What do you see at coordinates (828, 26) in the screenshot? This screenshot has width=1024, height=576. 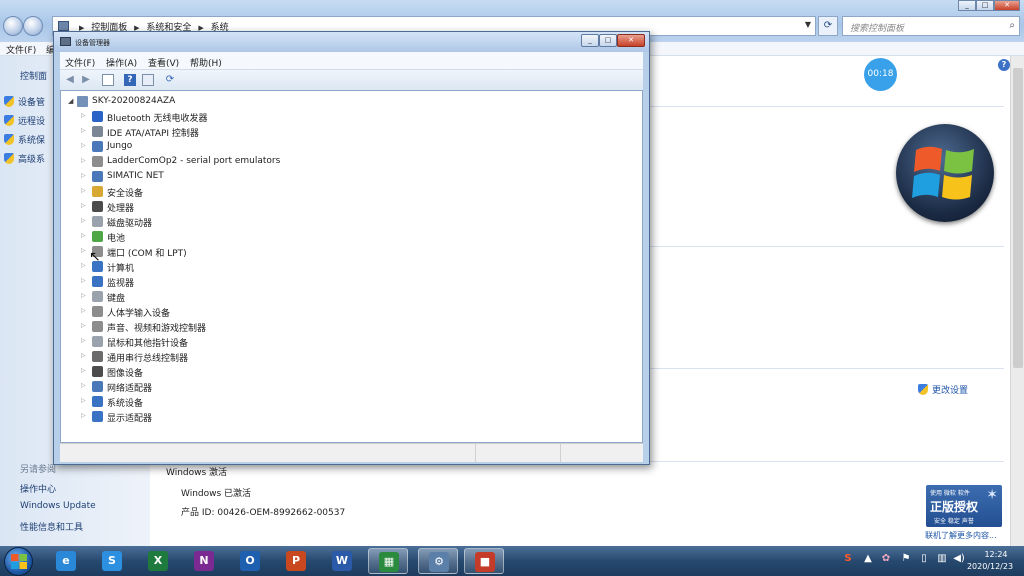 I see `refresh-button: ⟳` at bounding box center [828, 26].